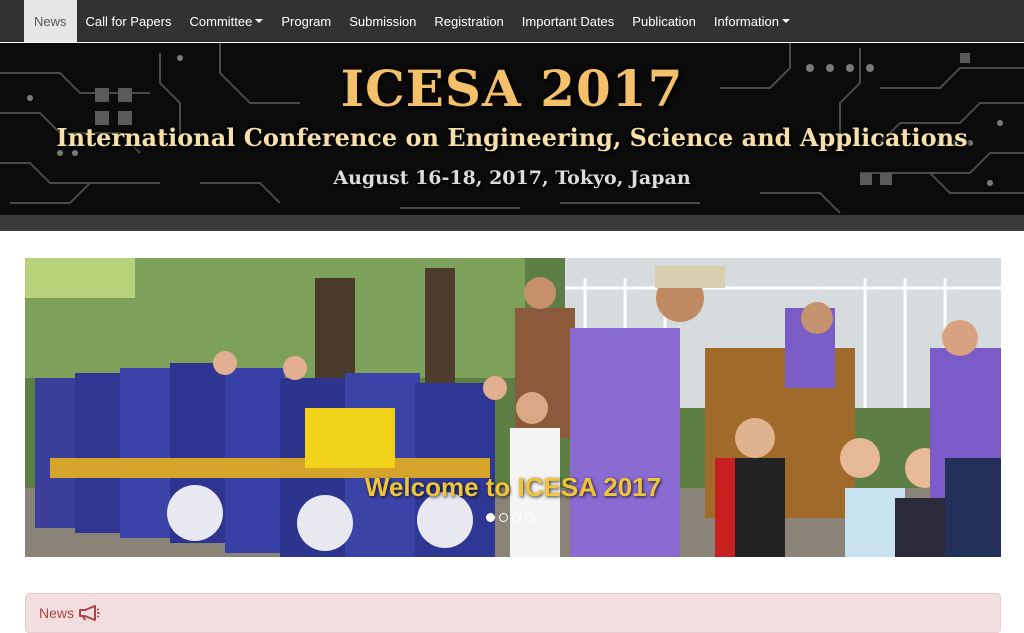  Describe the element at coordinates (746, 21) in the screenshot. I see `nav-item-label: Information` at that location.